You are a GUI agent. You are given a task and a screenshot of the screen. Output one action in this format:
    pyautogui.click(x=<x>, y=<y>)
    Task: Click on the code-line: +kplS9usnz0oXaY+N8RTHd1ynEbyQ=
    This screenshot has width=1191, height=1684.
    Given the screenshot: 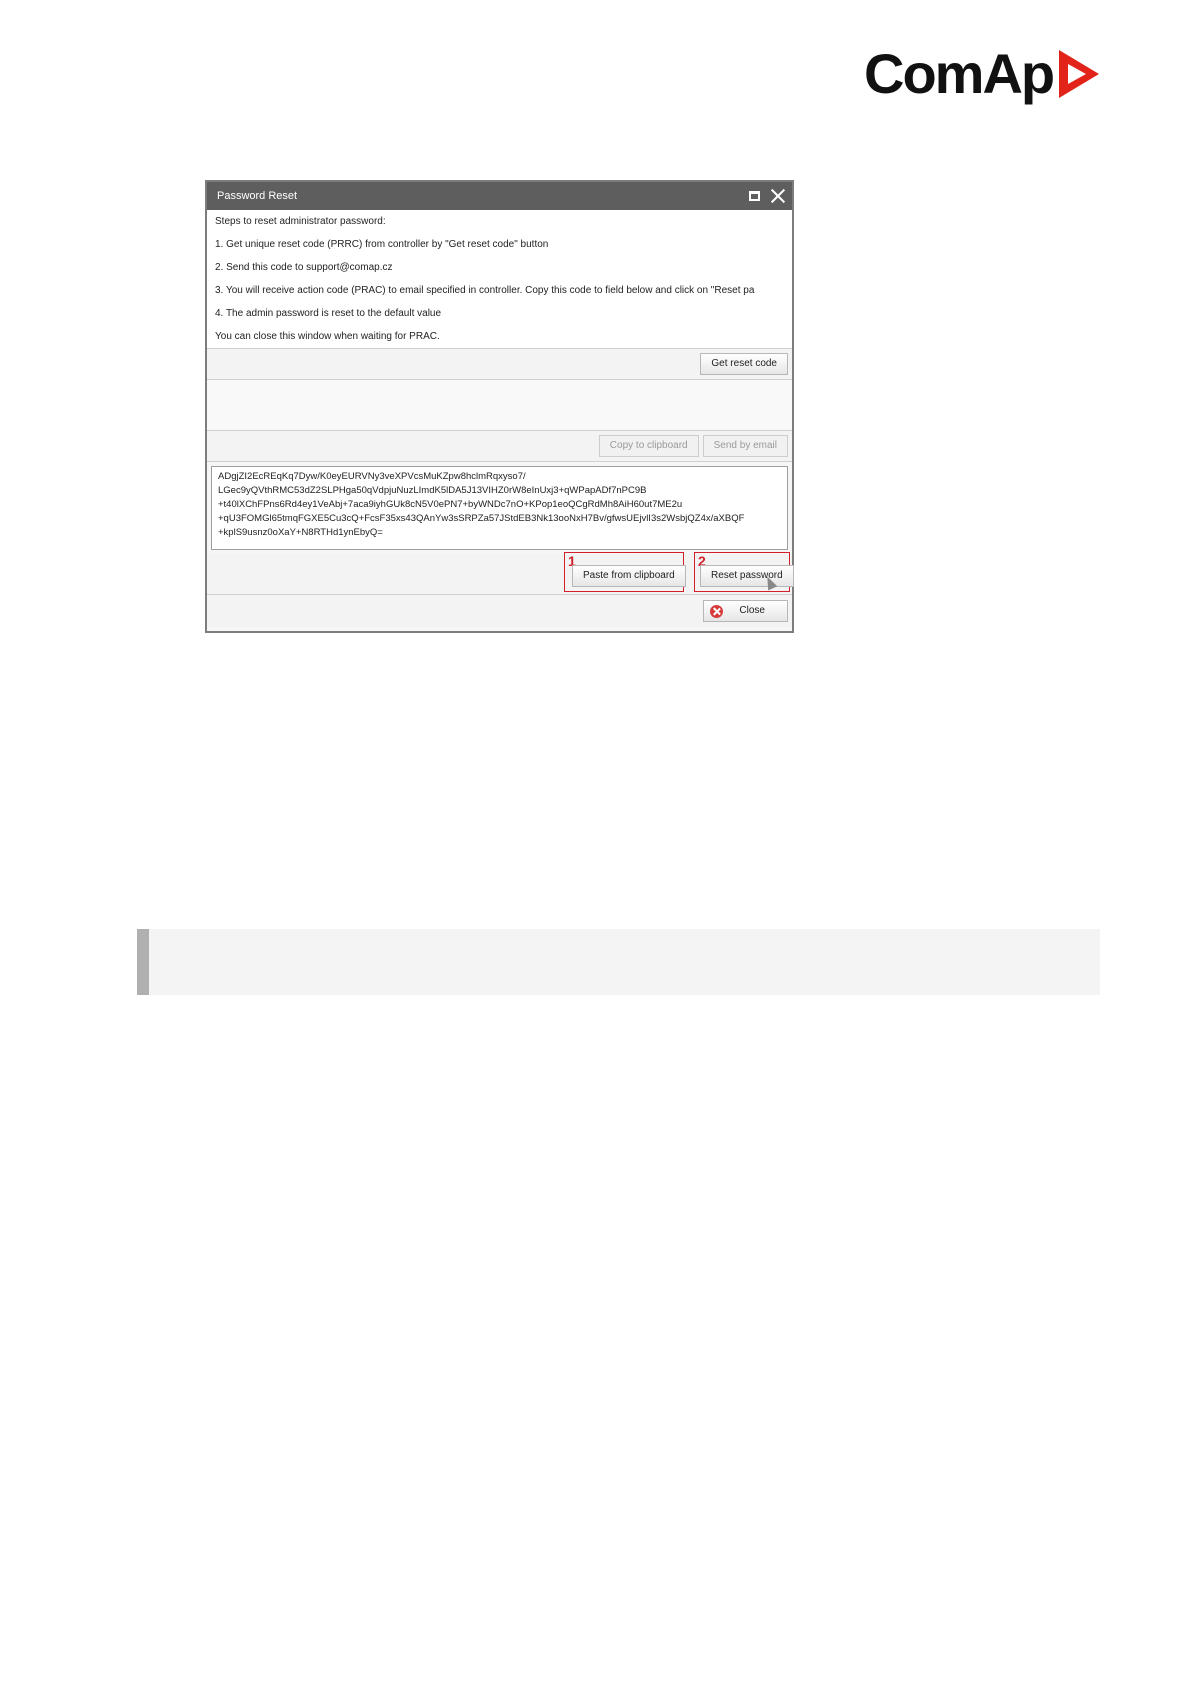 What is the action you would take?
    pyautogui.click(x=300, y=532)
    